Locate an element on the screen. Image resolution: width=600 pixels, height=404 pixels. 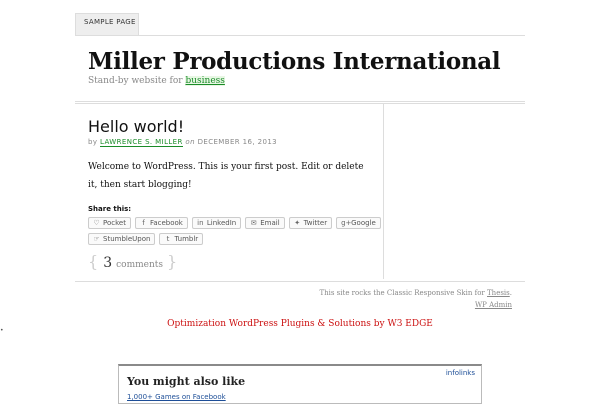
share-label: Facebook is located at coordinates (166, 223).